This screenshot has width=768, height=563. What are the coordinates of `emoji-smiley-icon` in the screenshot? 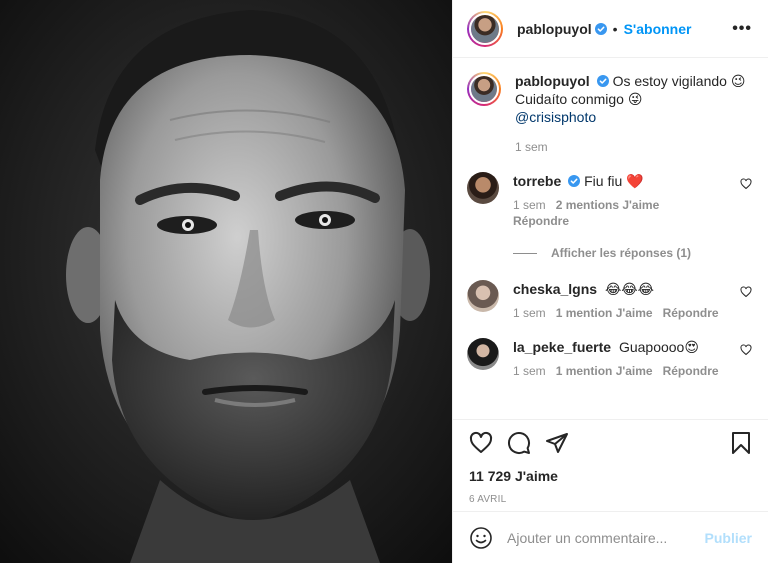 It's located at (481, 538).